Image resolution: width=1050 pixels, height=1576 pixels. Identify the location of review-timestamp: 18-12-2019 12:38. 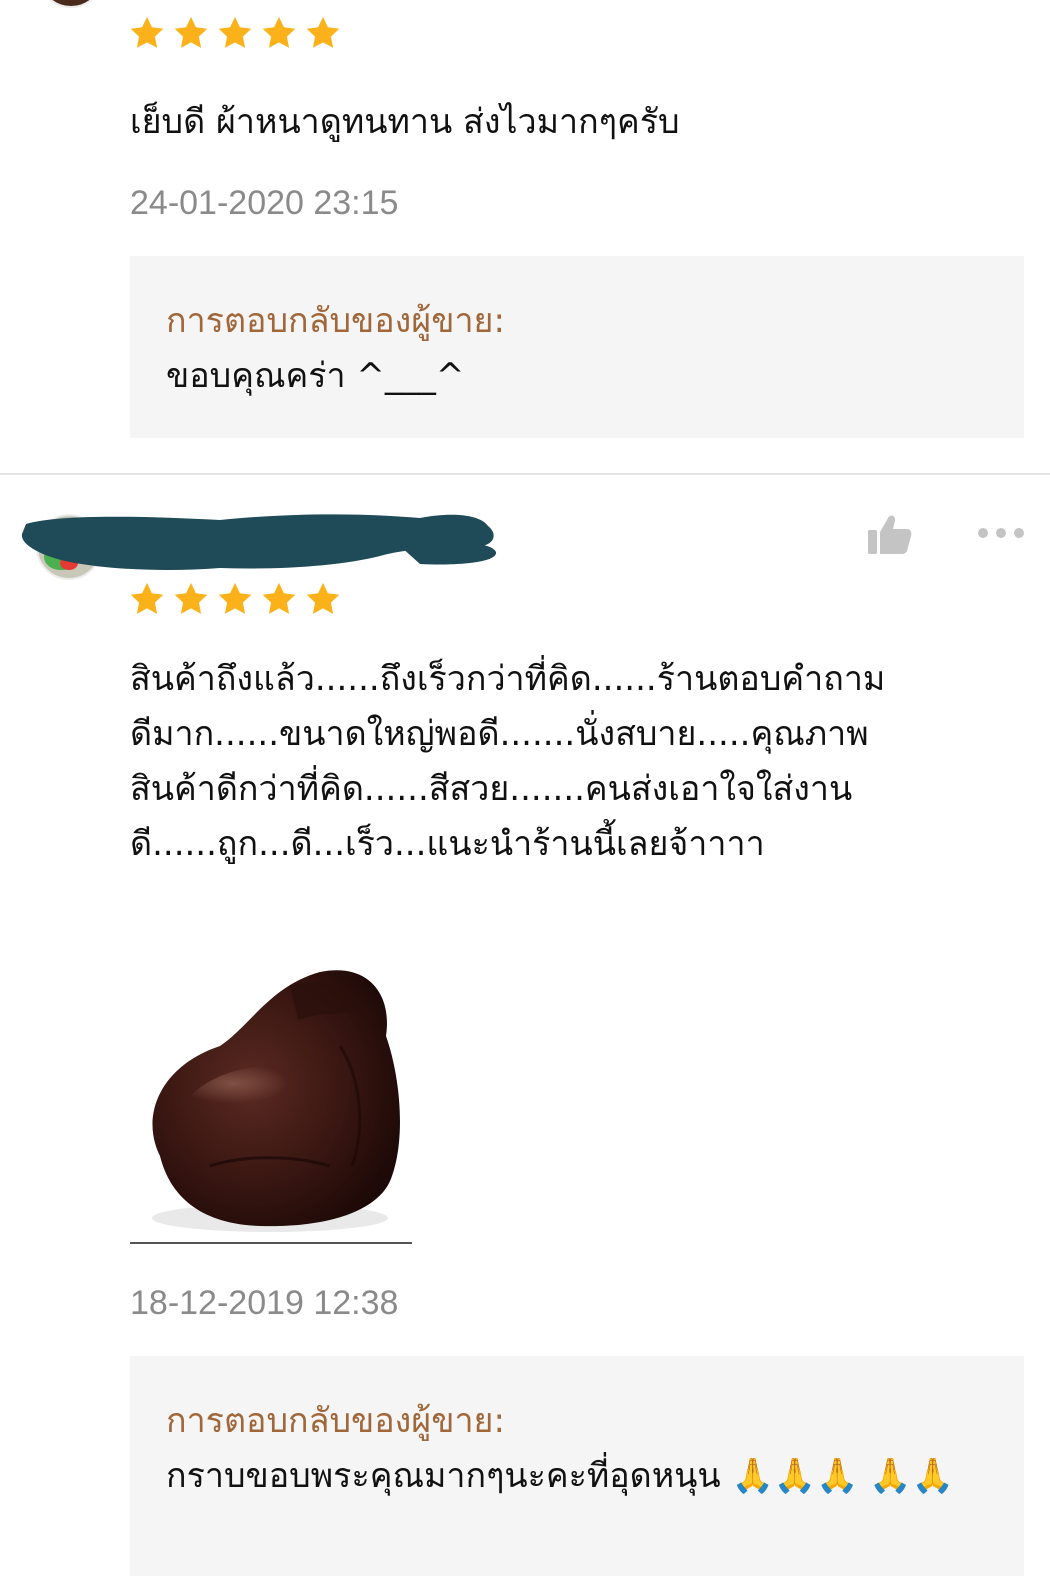
(264, 1303).